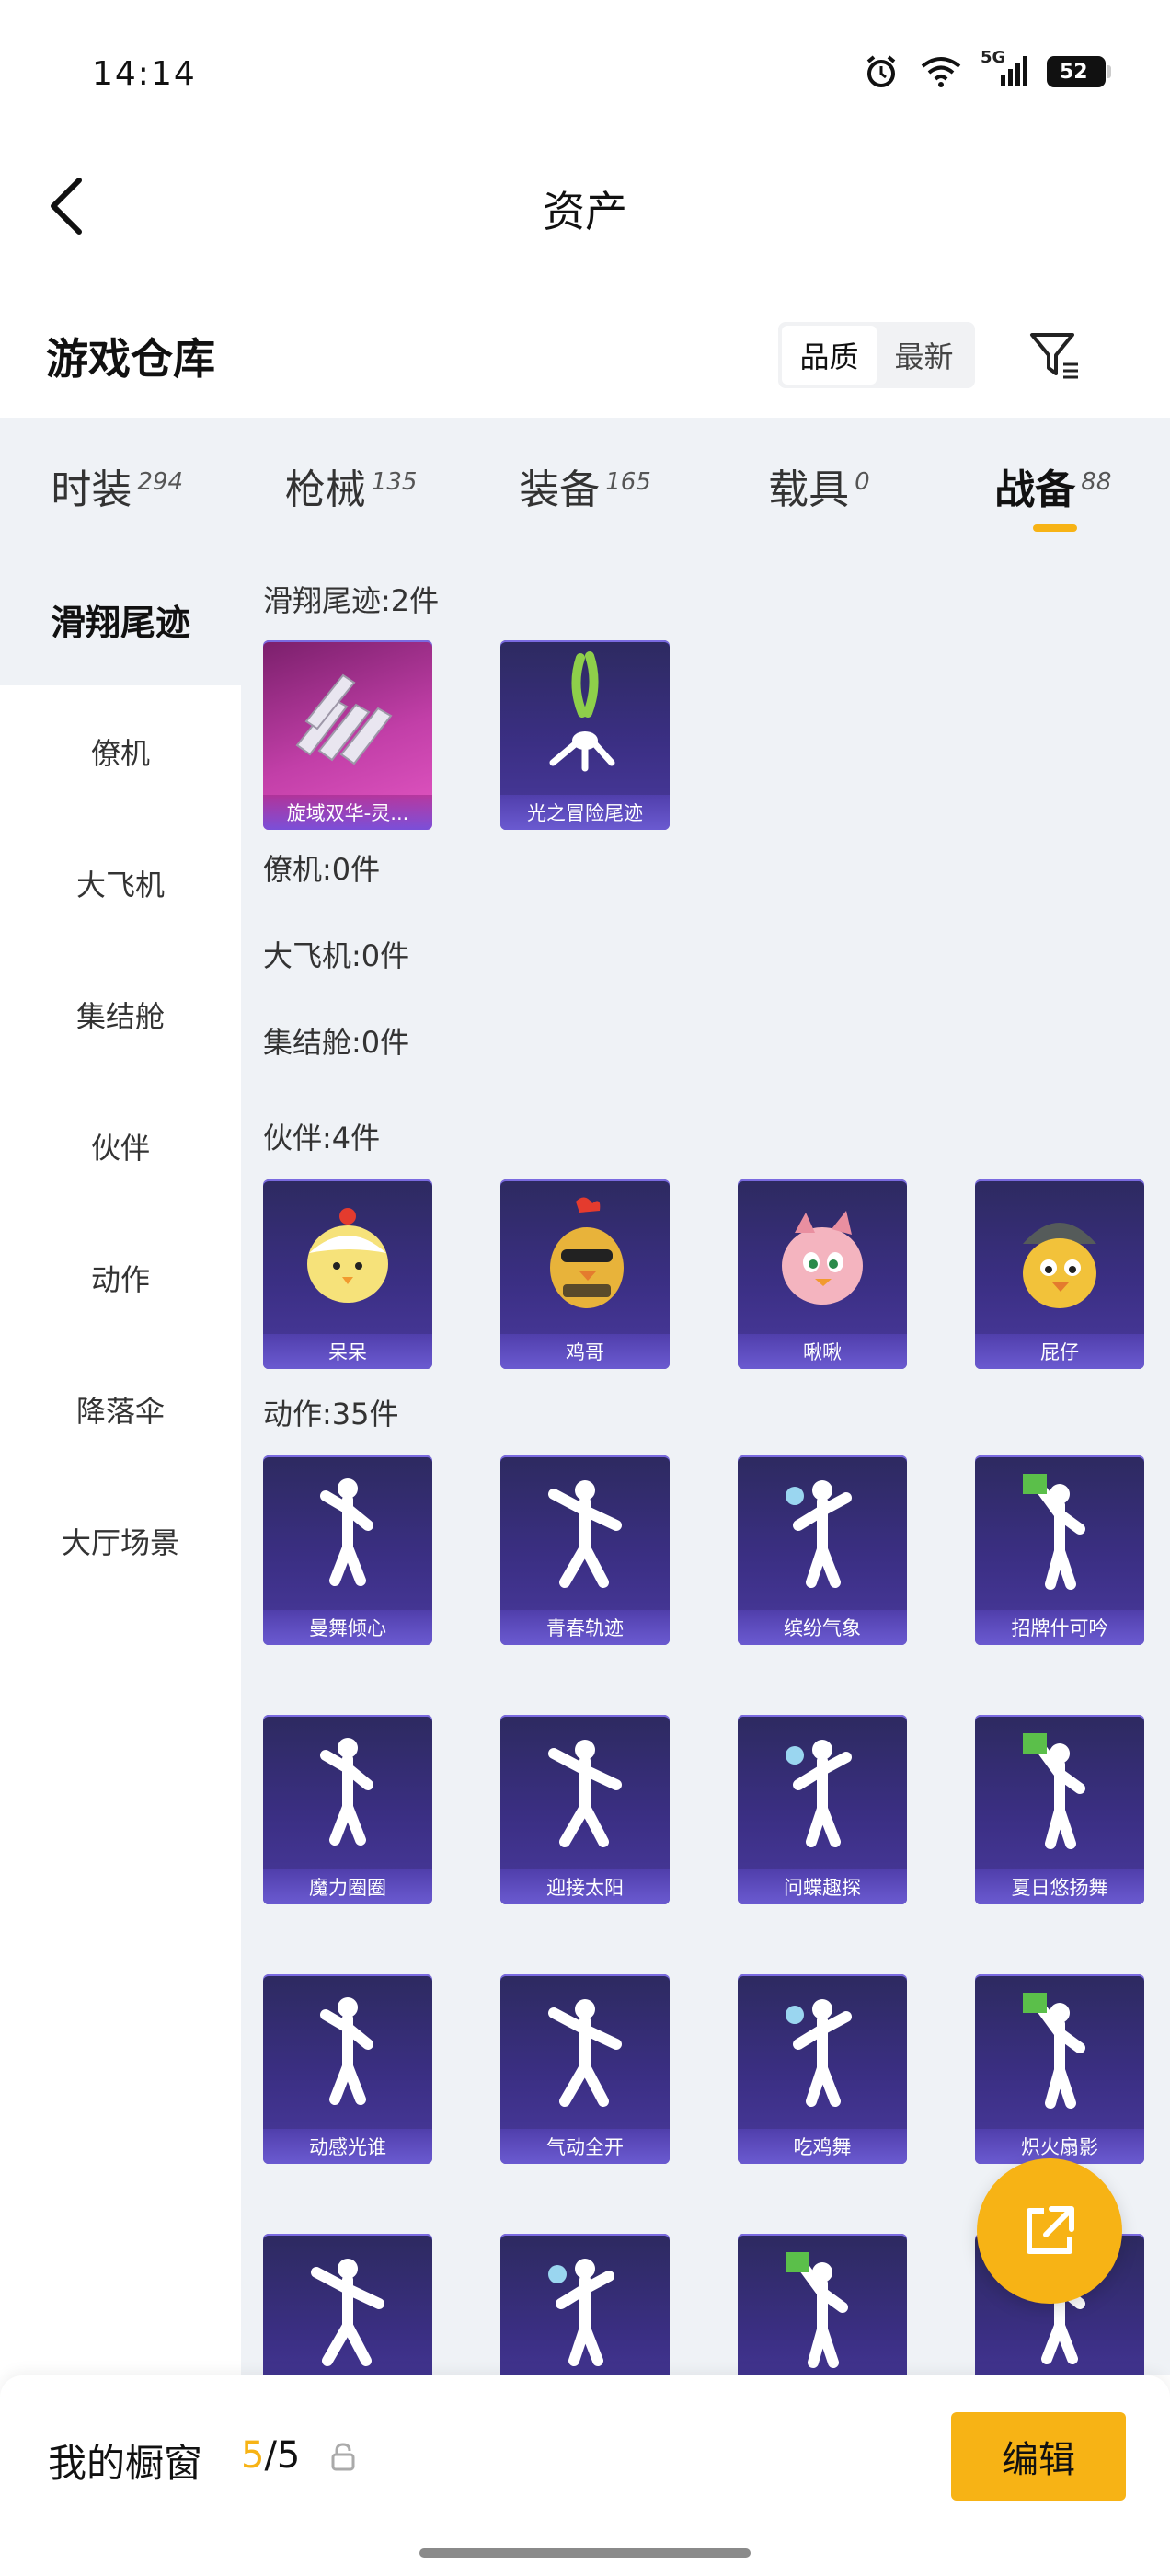  What do you see at coordinates (1059, 1274) in the screenshot?
I see `item-card: 屁仔` at bounding box center [1059, 1274].